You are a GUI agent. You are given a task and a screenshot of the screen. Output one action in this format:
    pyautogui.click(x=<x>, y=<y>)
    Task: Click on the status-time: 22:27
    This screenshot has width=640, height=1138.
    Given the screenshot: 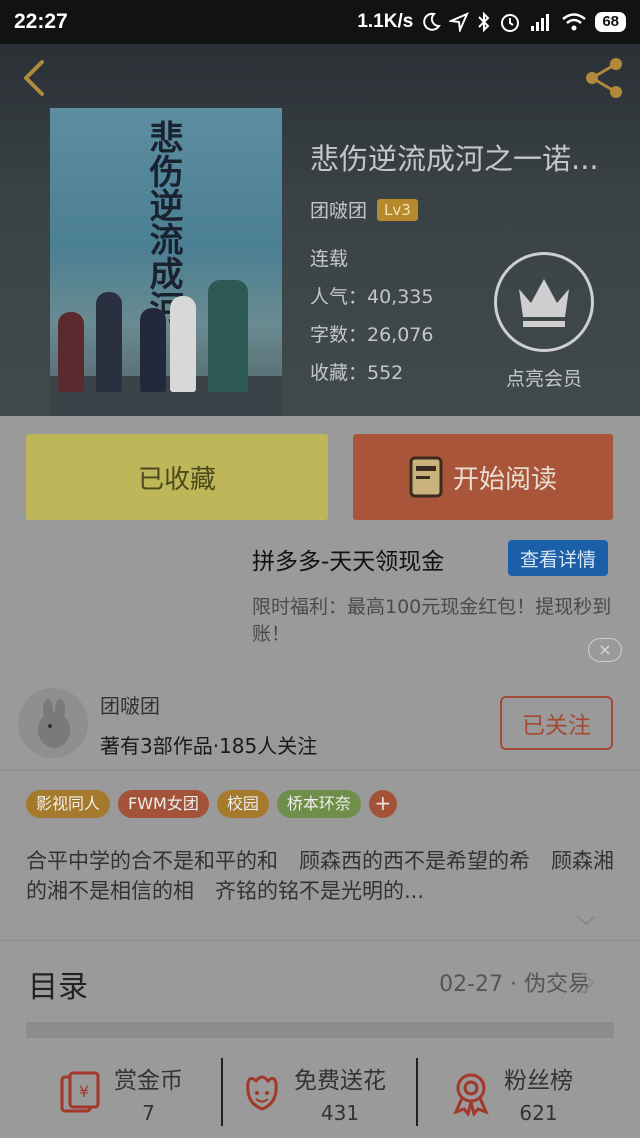 What is the action you would take?
    pyautogui.click(x=41, y=21)
    